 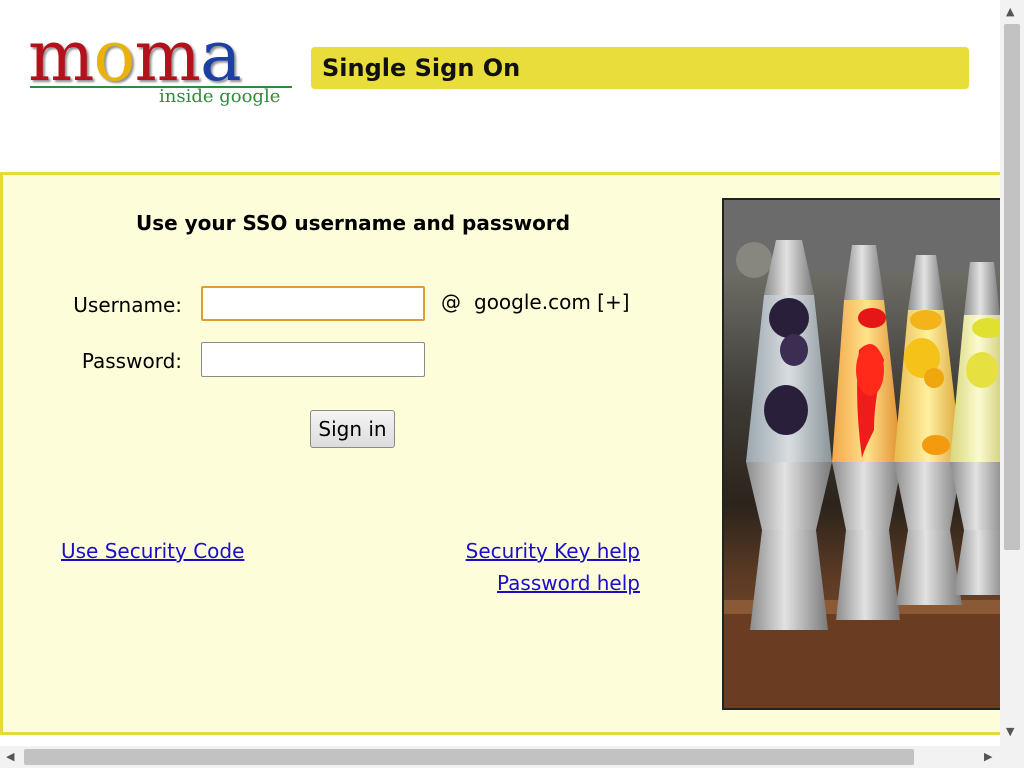 What do you see at coordinates (220, 56) in the screenshot?
I see `logo-letter: a` at bounding box center [220, 56].